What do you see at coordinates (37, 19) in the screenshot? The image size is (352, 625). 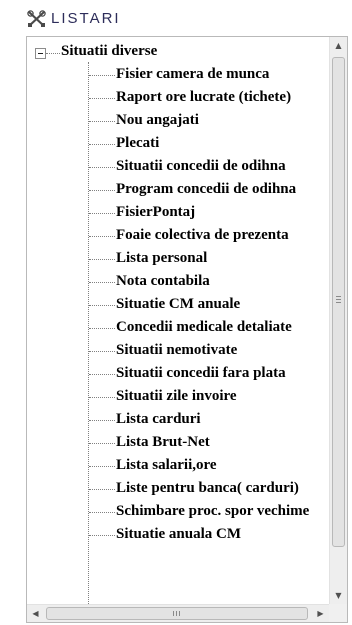 I see `tools-cross-icon` at bounding box center [37, 19].